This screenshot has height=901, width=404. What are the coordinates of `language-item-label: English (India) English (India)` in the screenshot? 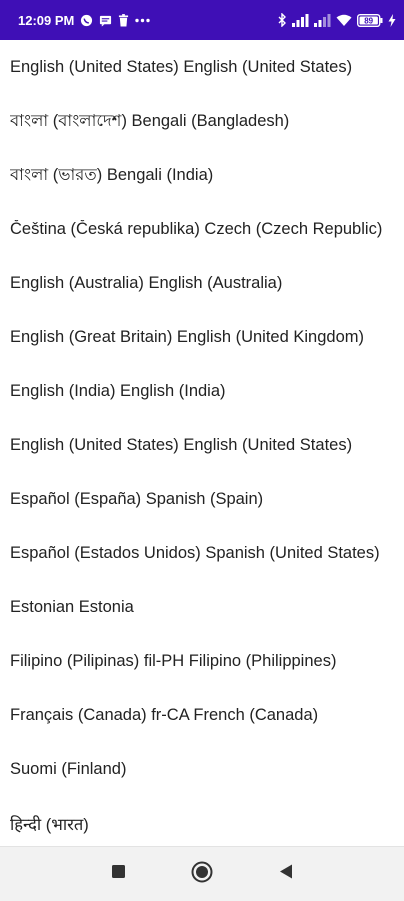 It's located at (118, 390).